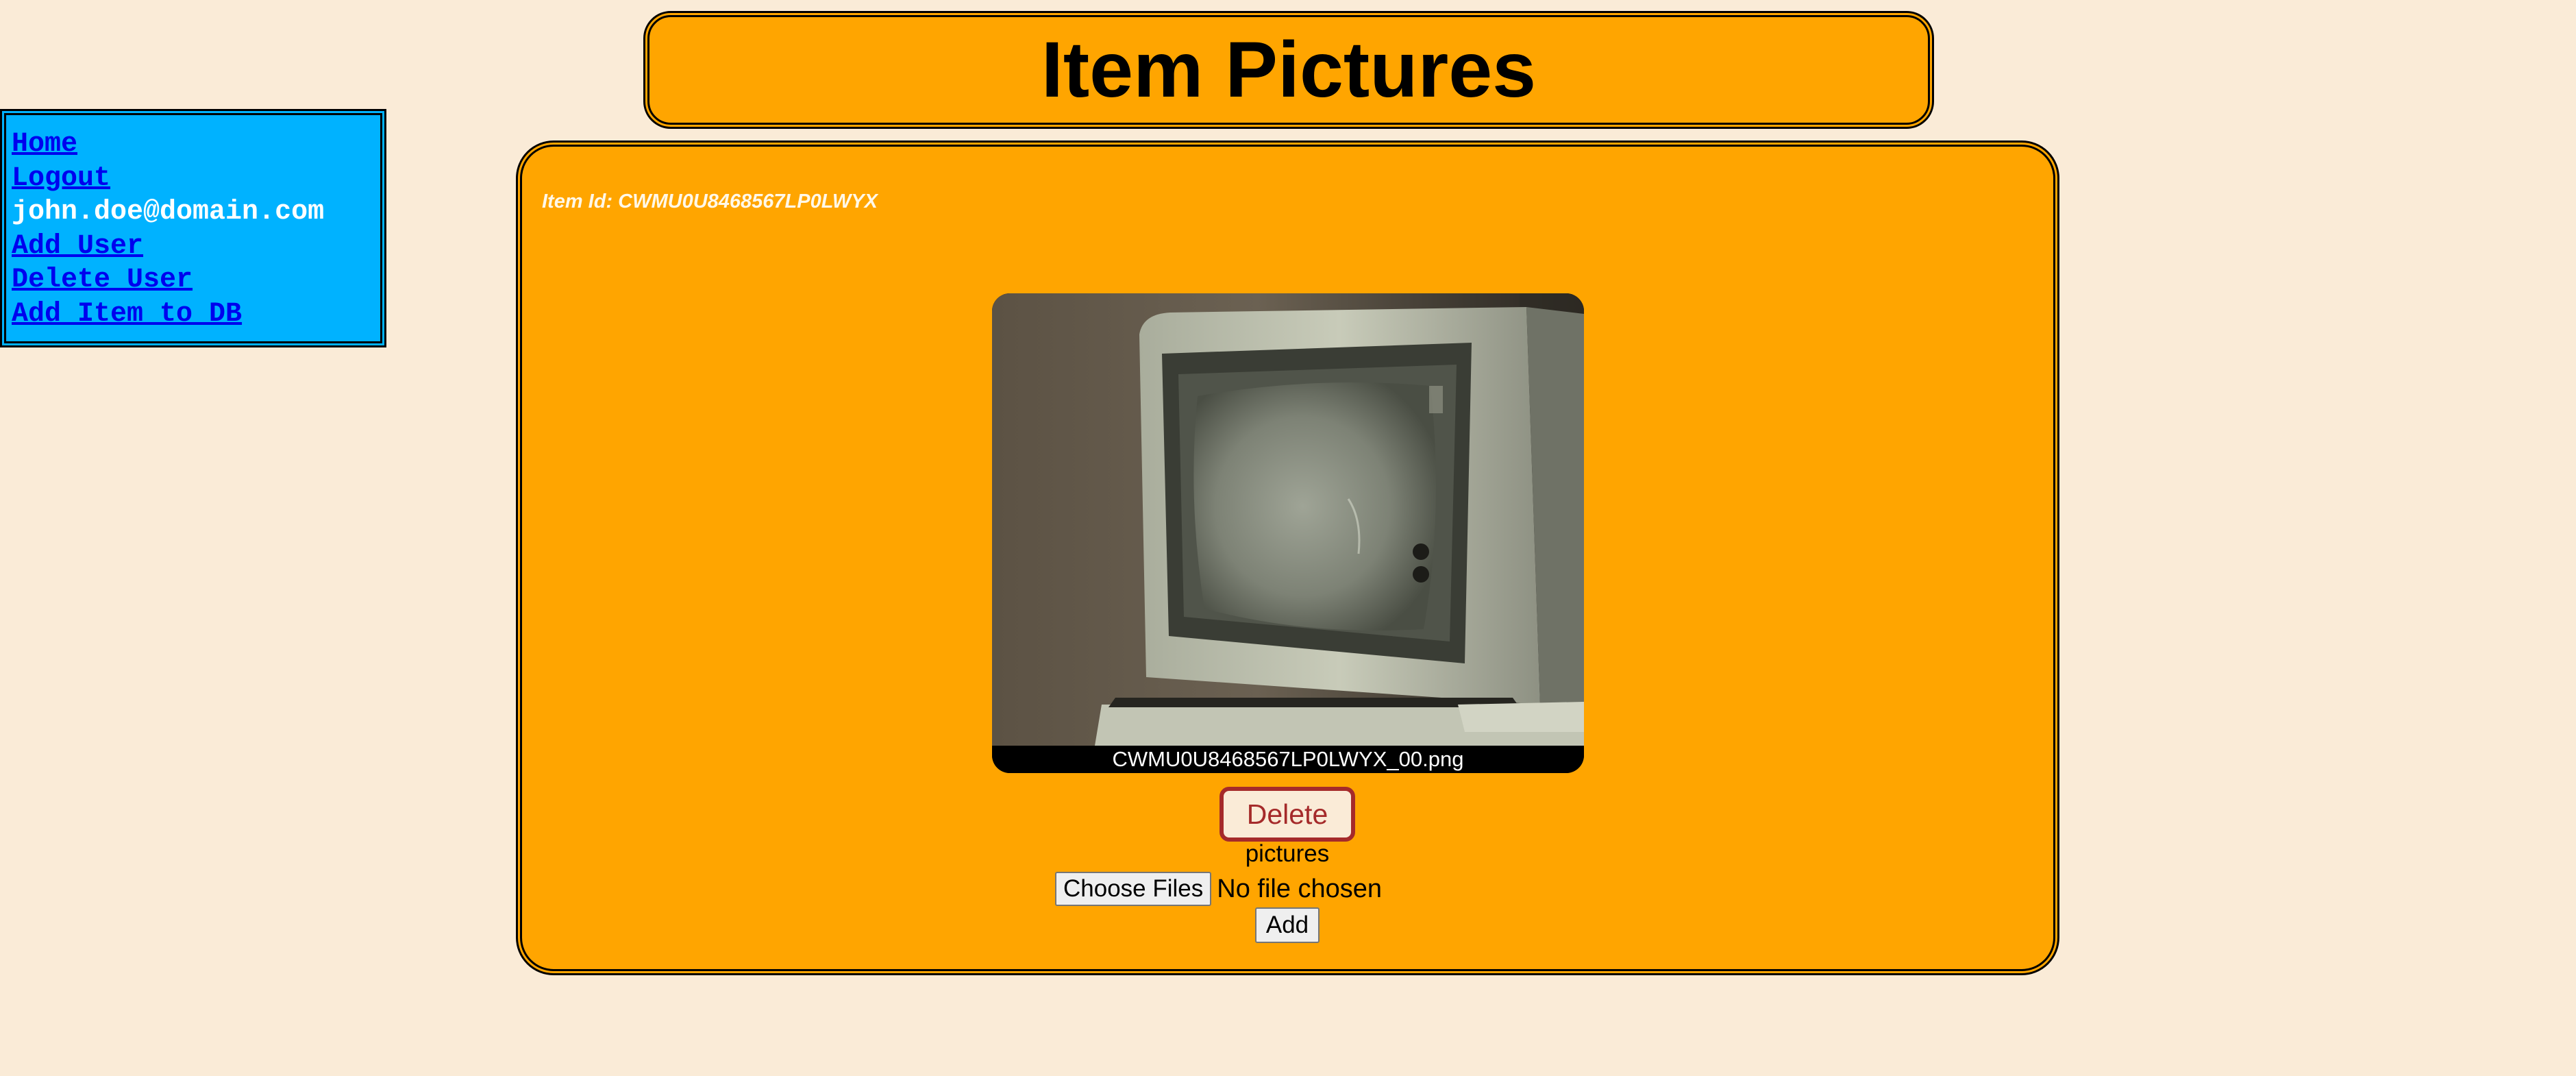 Image resolution: width=2576 pixels, height=1076 pixels. What do you see at coordinates (1300, 888) in the screenshot?
I see `file-status-text: No file chosen` at bounding box center [1300, 888].